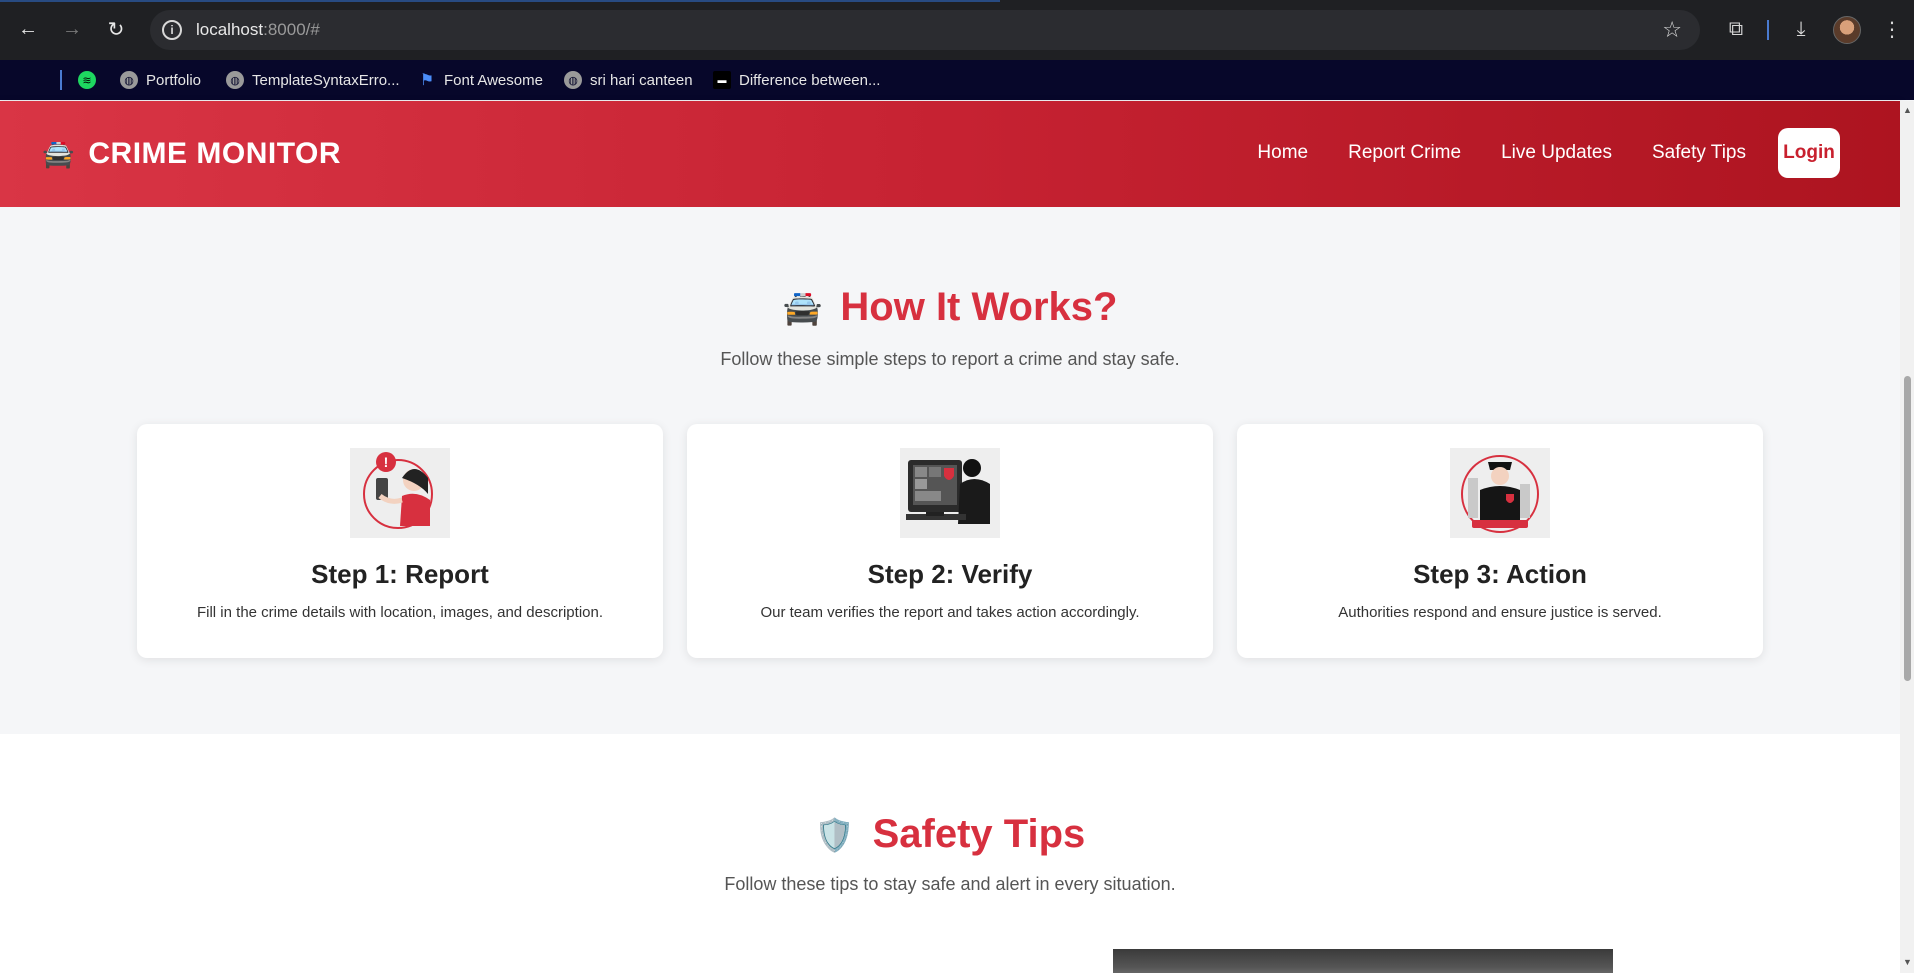 The image size is (1914, 973). What do you see at coordinates (400, 574) in the screenshot?
I see `step-title: Step 1: Report` at bounding box center [400, 574].